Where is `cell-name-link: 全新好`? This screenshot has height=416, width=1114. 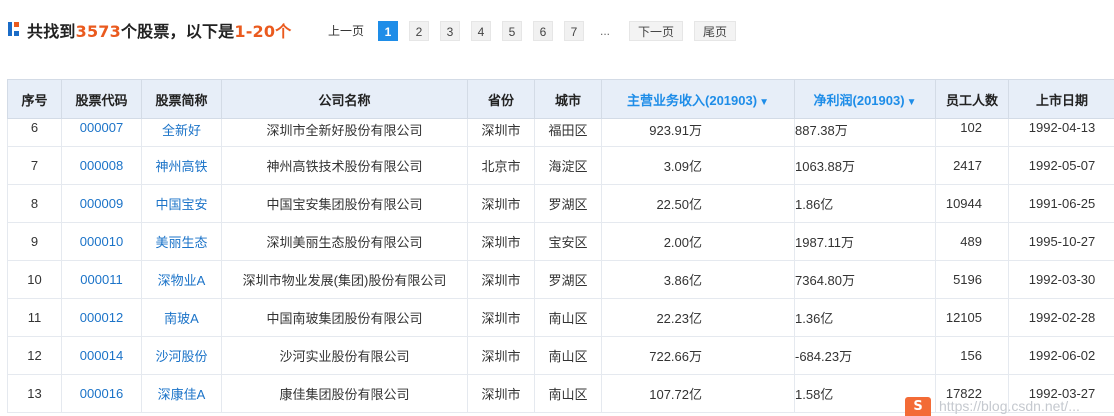
cell-name-link: 全新好 is located at coordinates (181, 132).